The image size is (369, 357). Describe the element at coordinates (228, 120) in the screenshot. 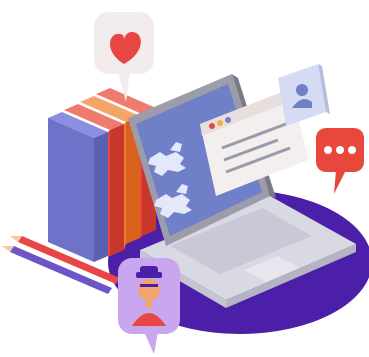

I see `window-dot-blue` at that location.